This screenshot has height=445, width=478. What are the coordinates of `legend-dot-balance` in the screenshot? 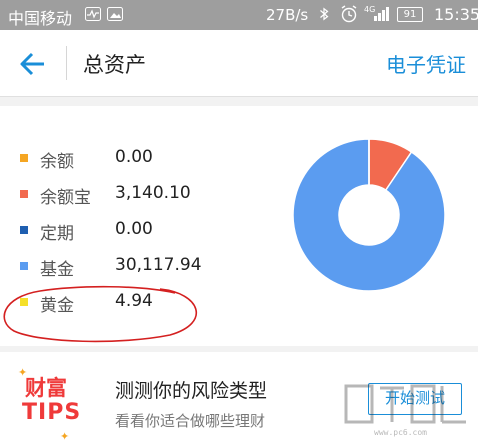 It's located at (24, 158).